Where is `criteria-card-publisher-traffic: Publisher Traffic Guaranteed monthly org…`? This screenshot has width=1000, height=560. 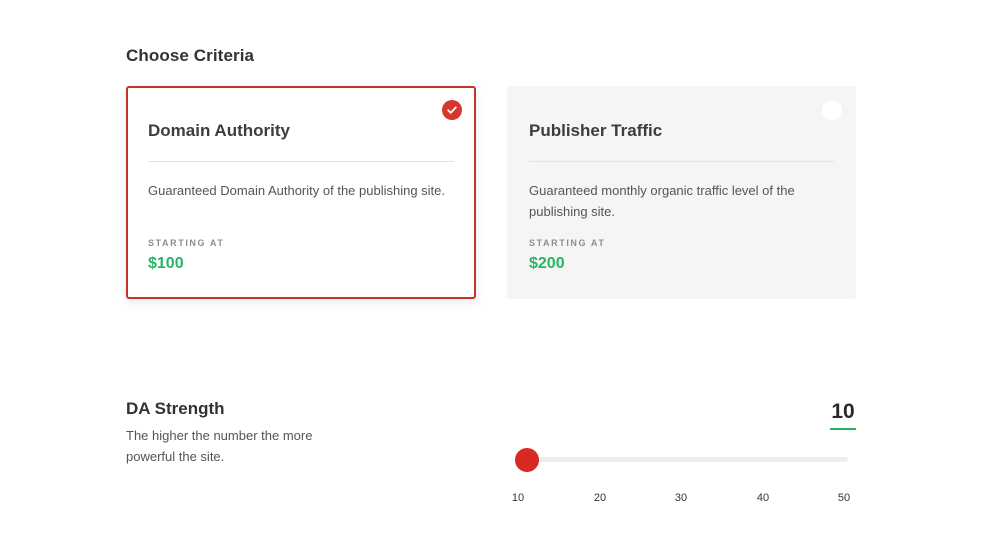
criteria-card-publisher-traffic: Publisher Traffic Guaranteed monthly org… is located at coordinates (681, 192).